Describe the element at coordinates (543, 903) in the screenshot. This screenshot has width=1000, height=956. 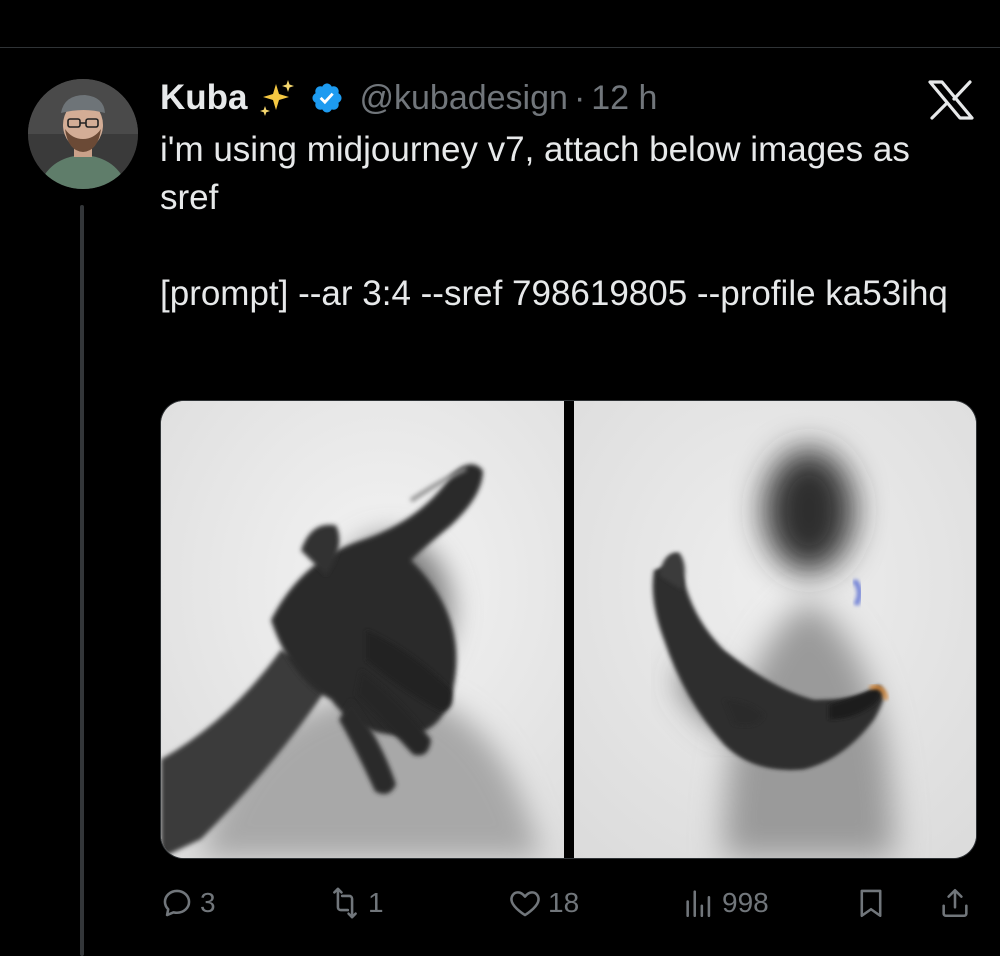
I see `like-button: 18` at that location.